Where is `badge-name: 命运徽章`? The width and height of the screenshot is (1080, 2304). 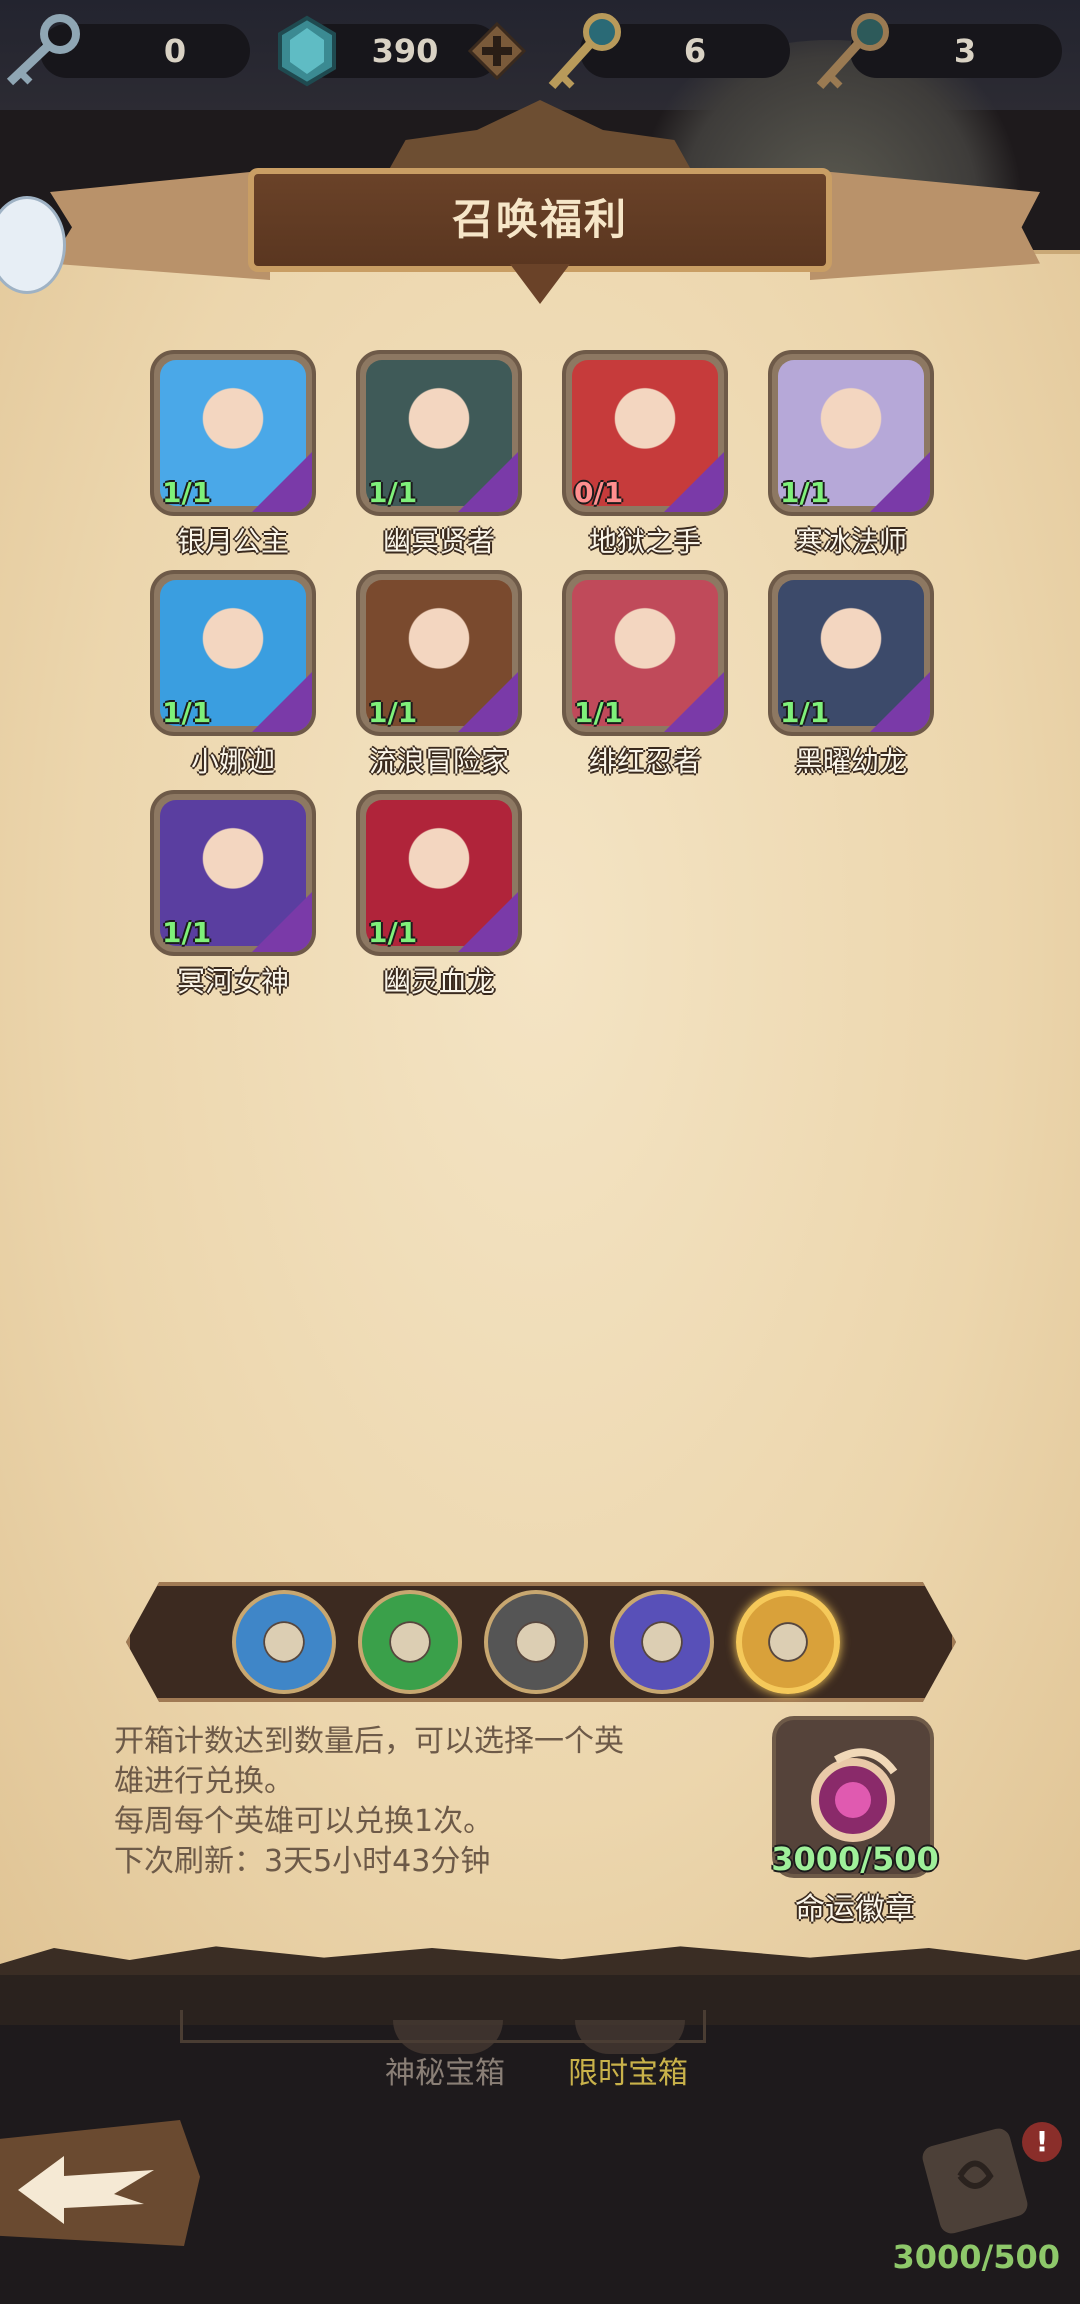 badge-name: 命运徽章 is located at coordinates (855, 1909).